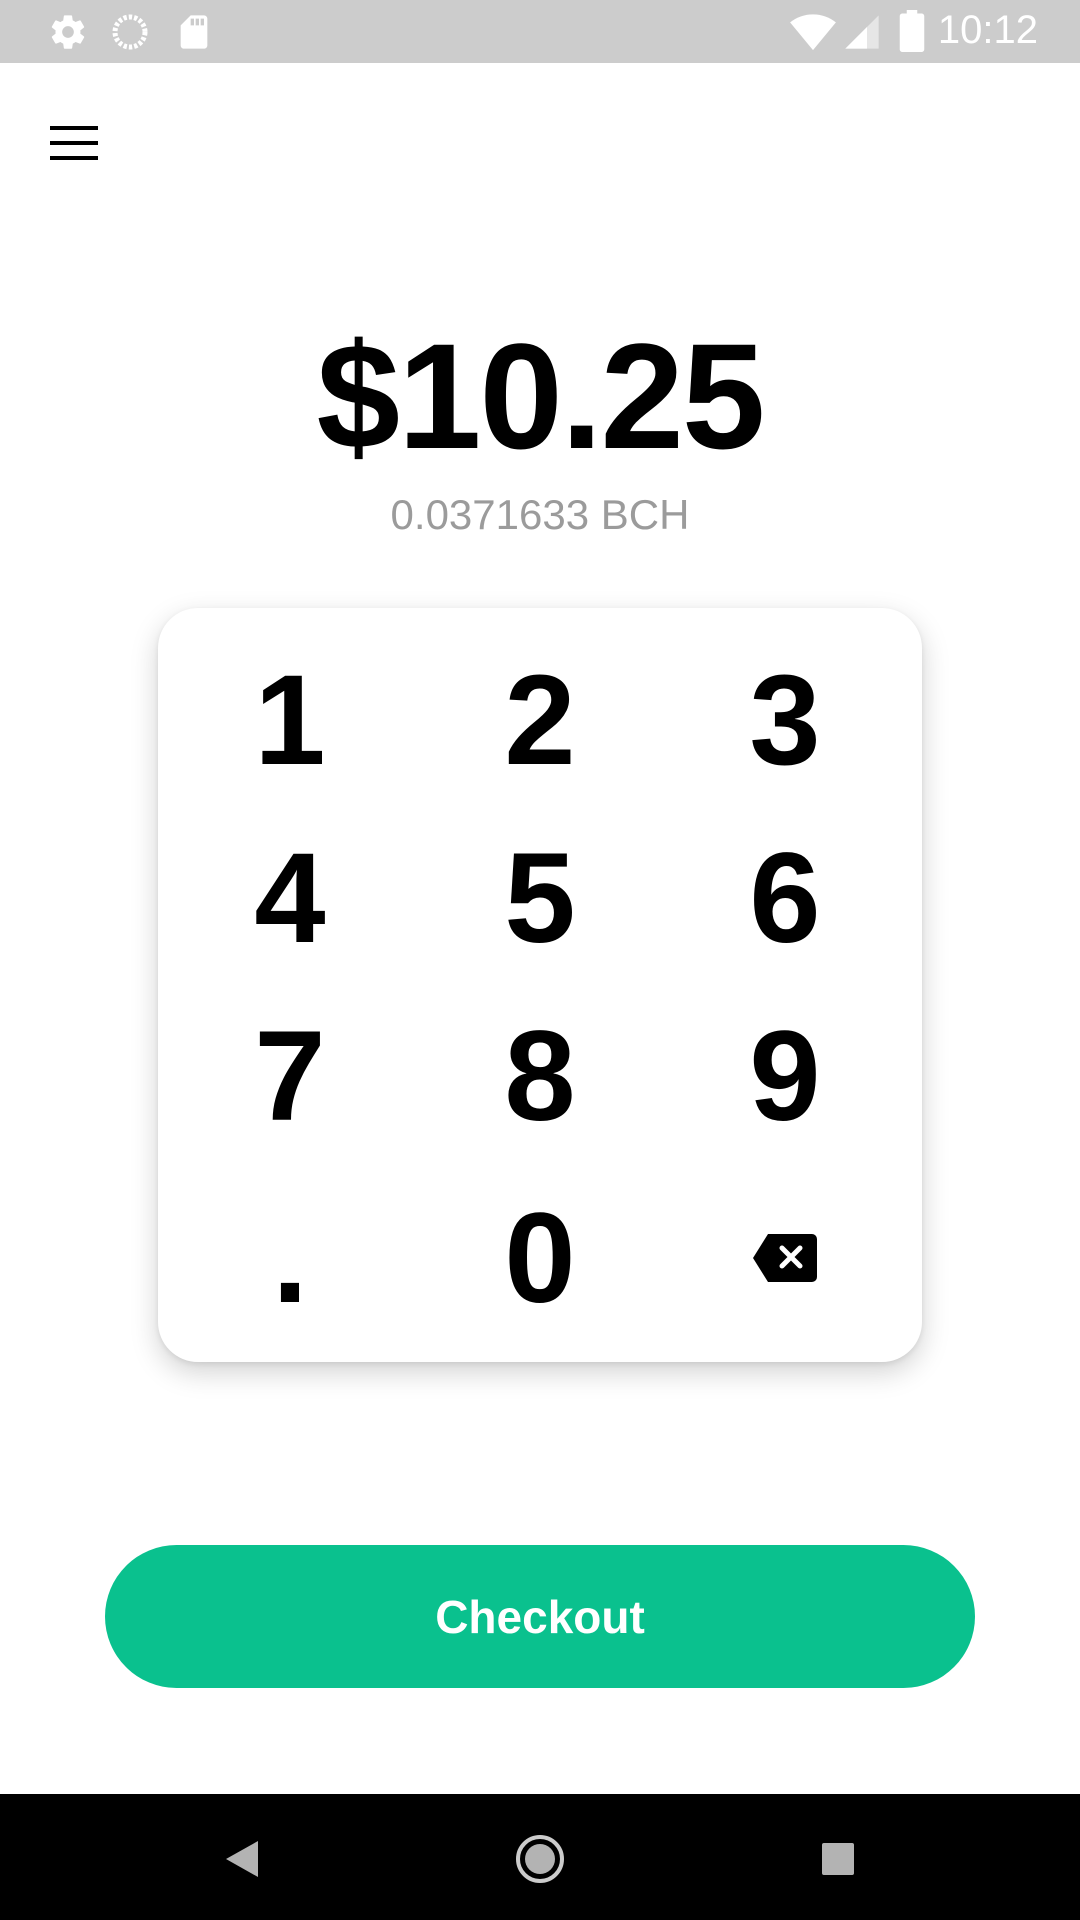  What do you see at coordinates (862, 34) in the screenshot?
I see `cell-signal-icon` at bounding box center [862, 34].